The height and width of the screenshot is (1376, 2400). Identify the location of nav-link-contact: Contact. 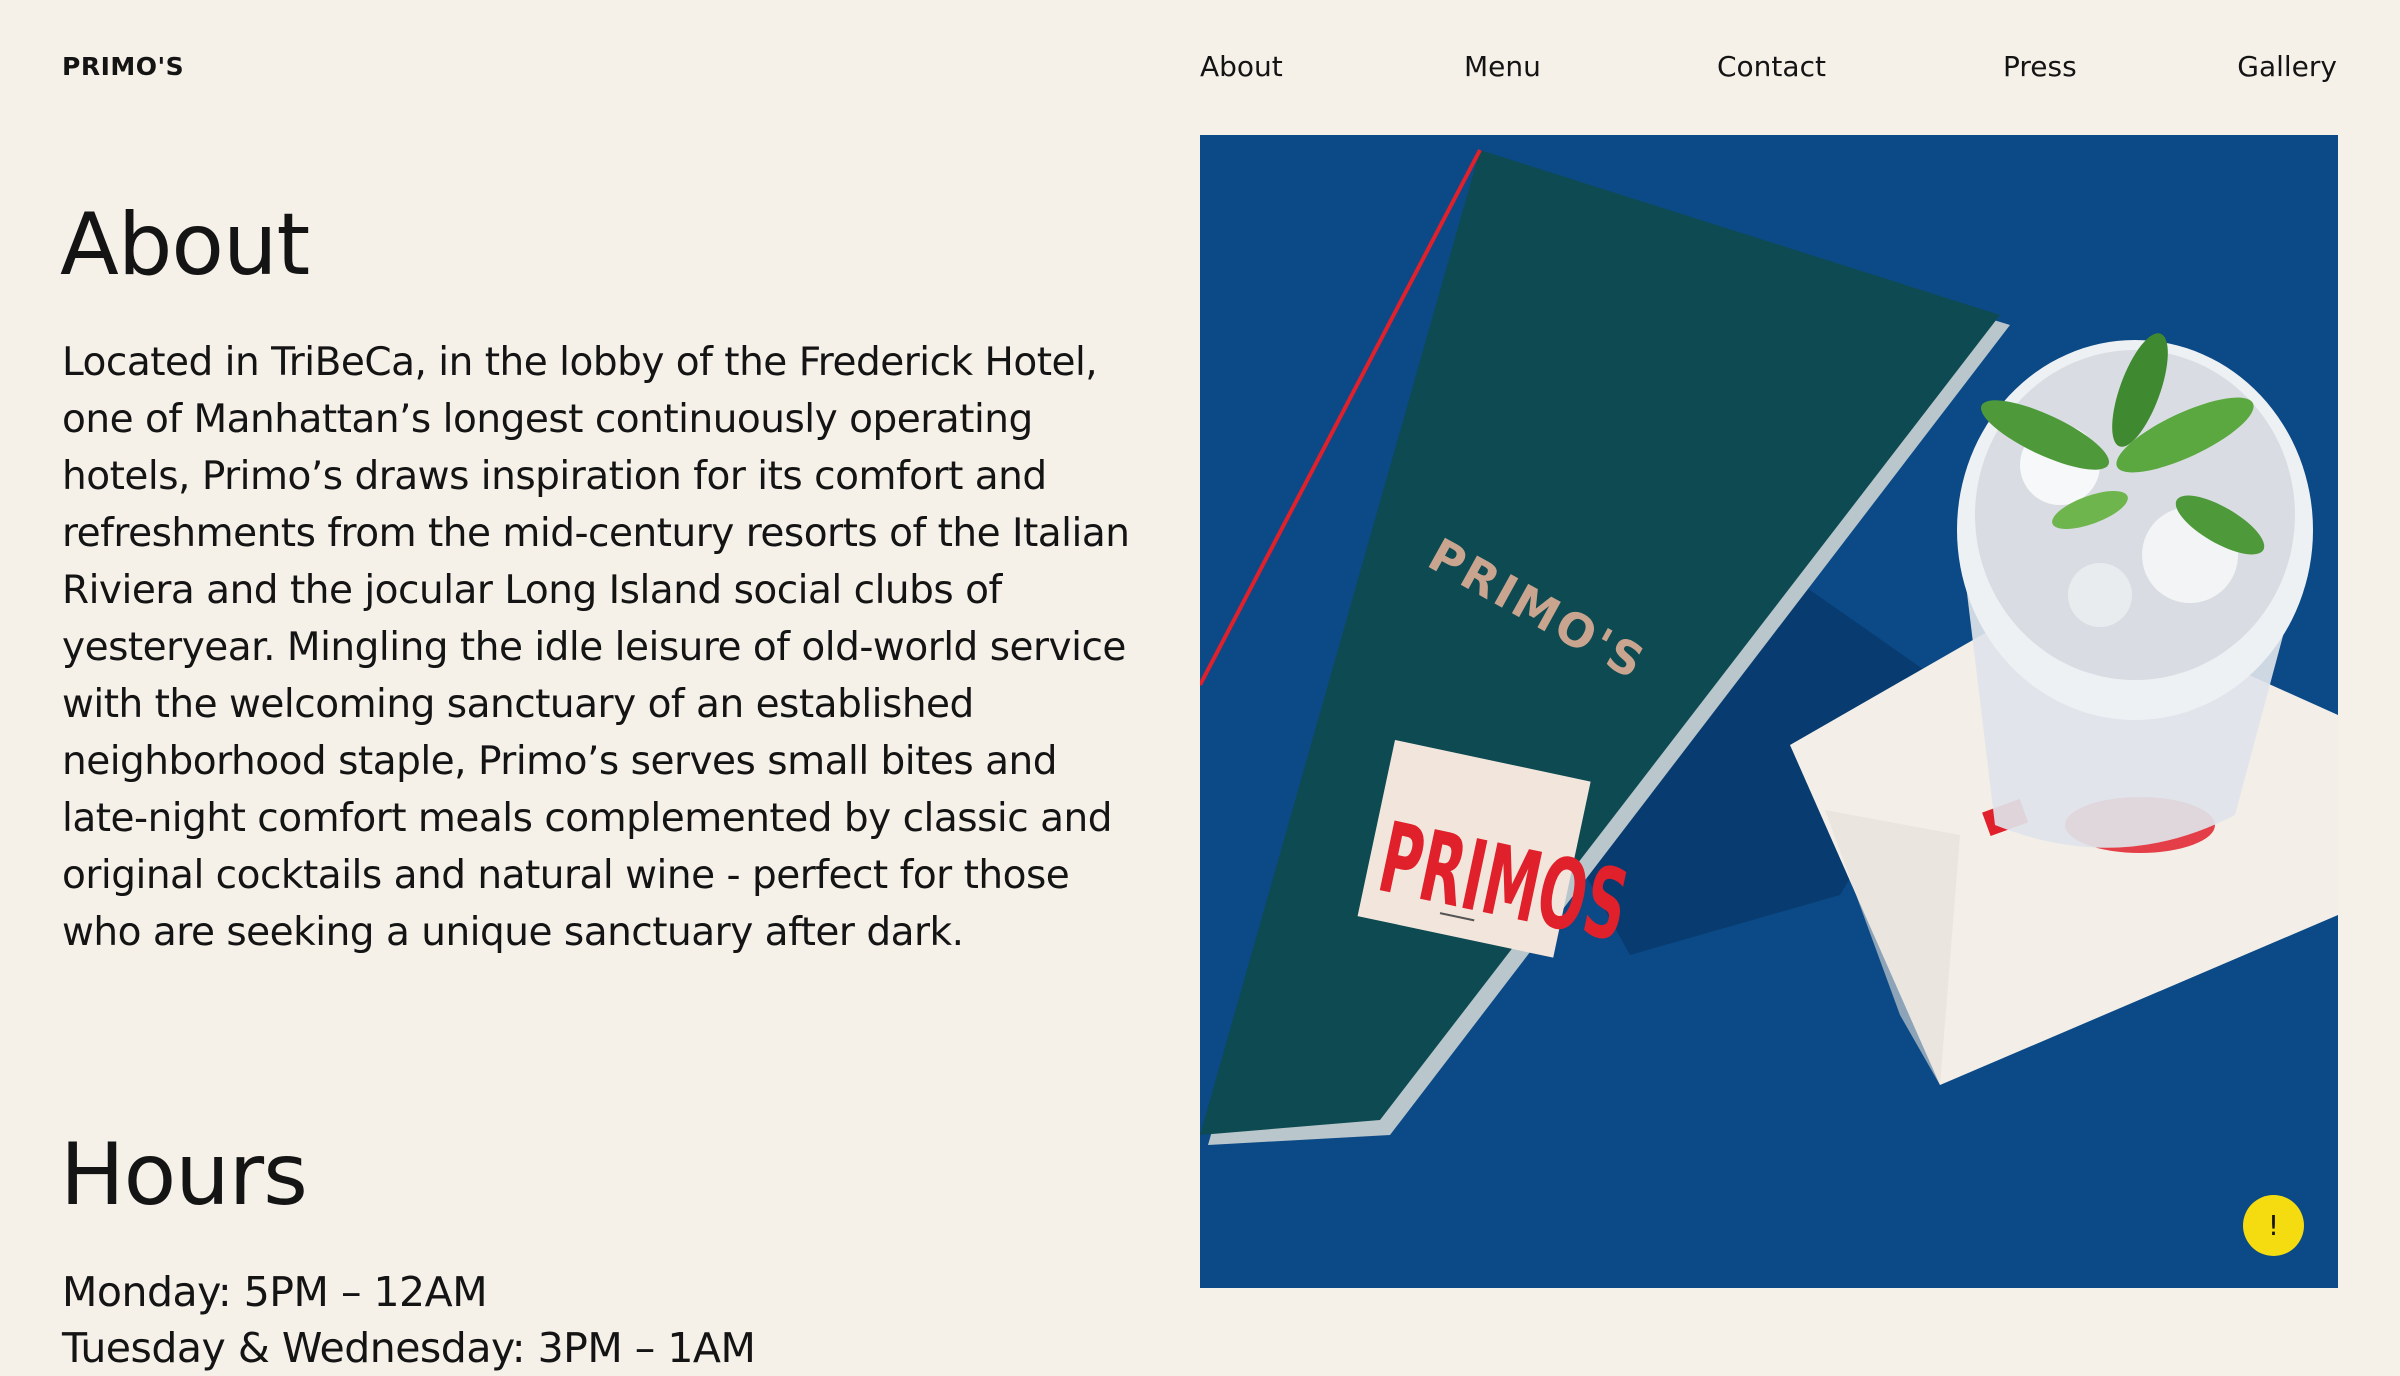
(1771, 66).